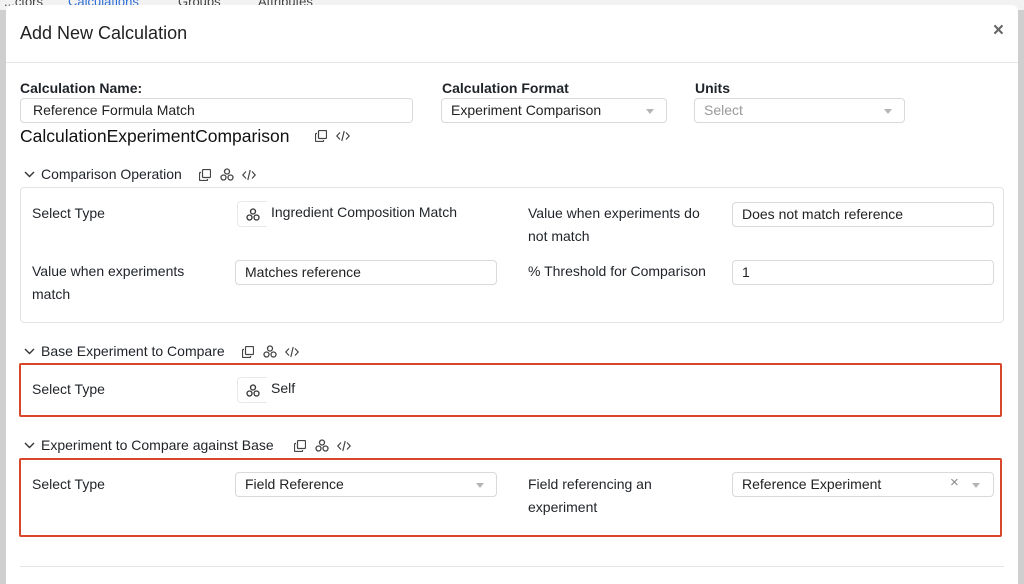  Describe the element at coordinates (512, 566) in the screenshot. I see `divider` at that location.